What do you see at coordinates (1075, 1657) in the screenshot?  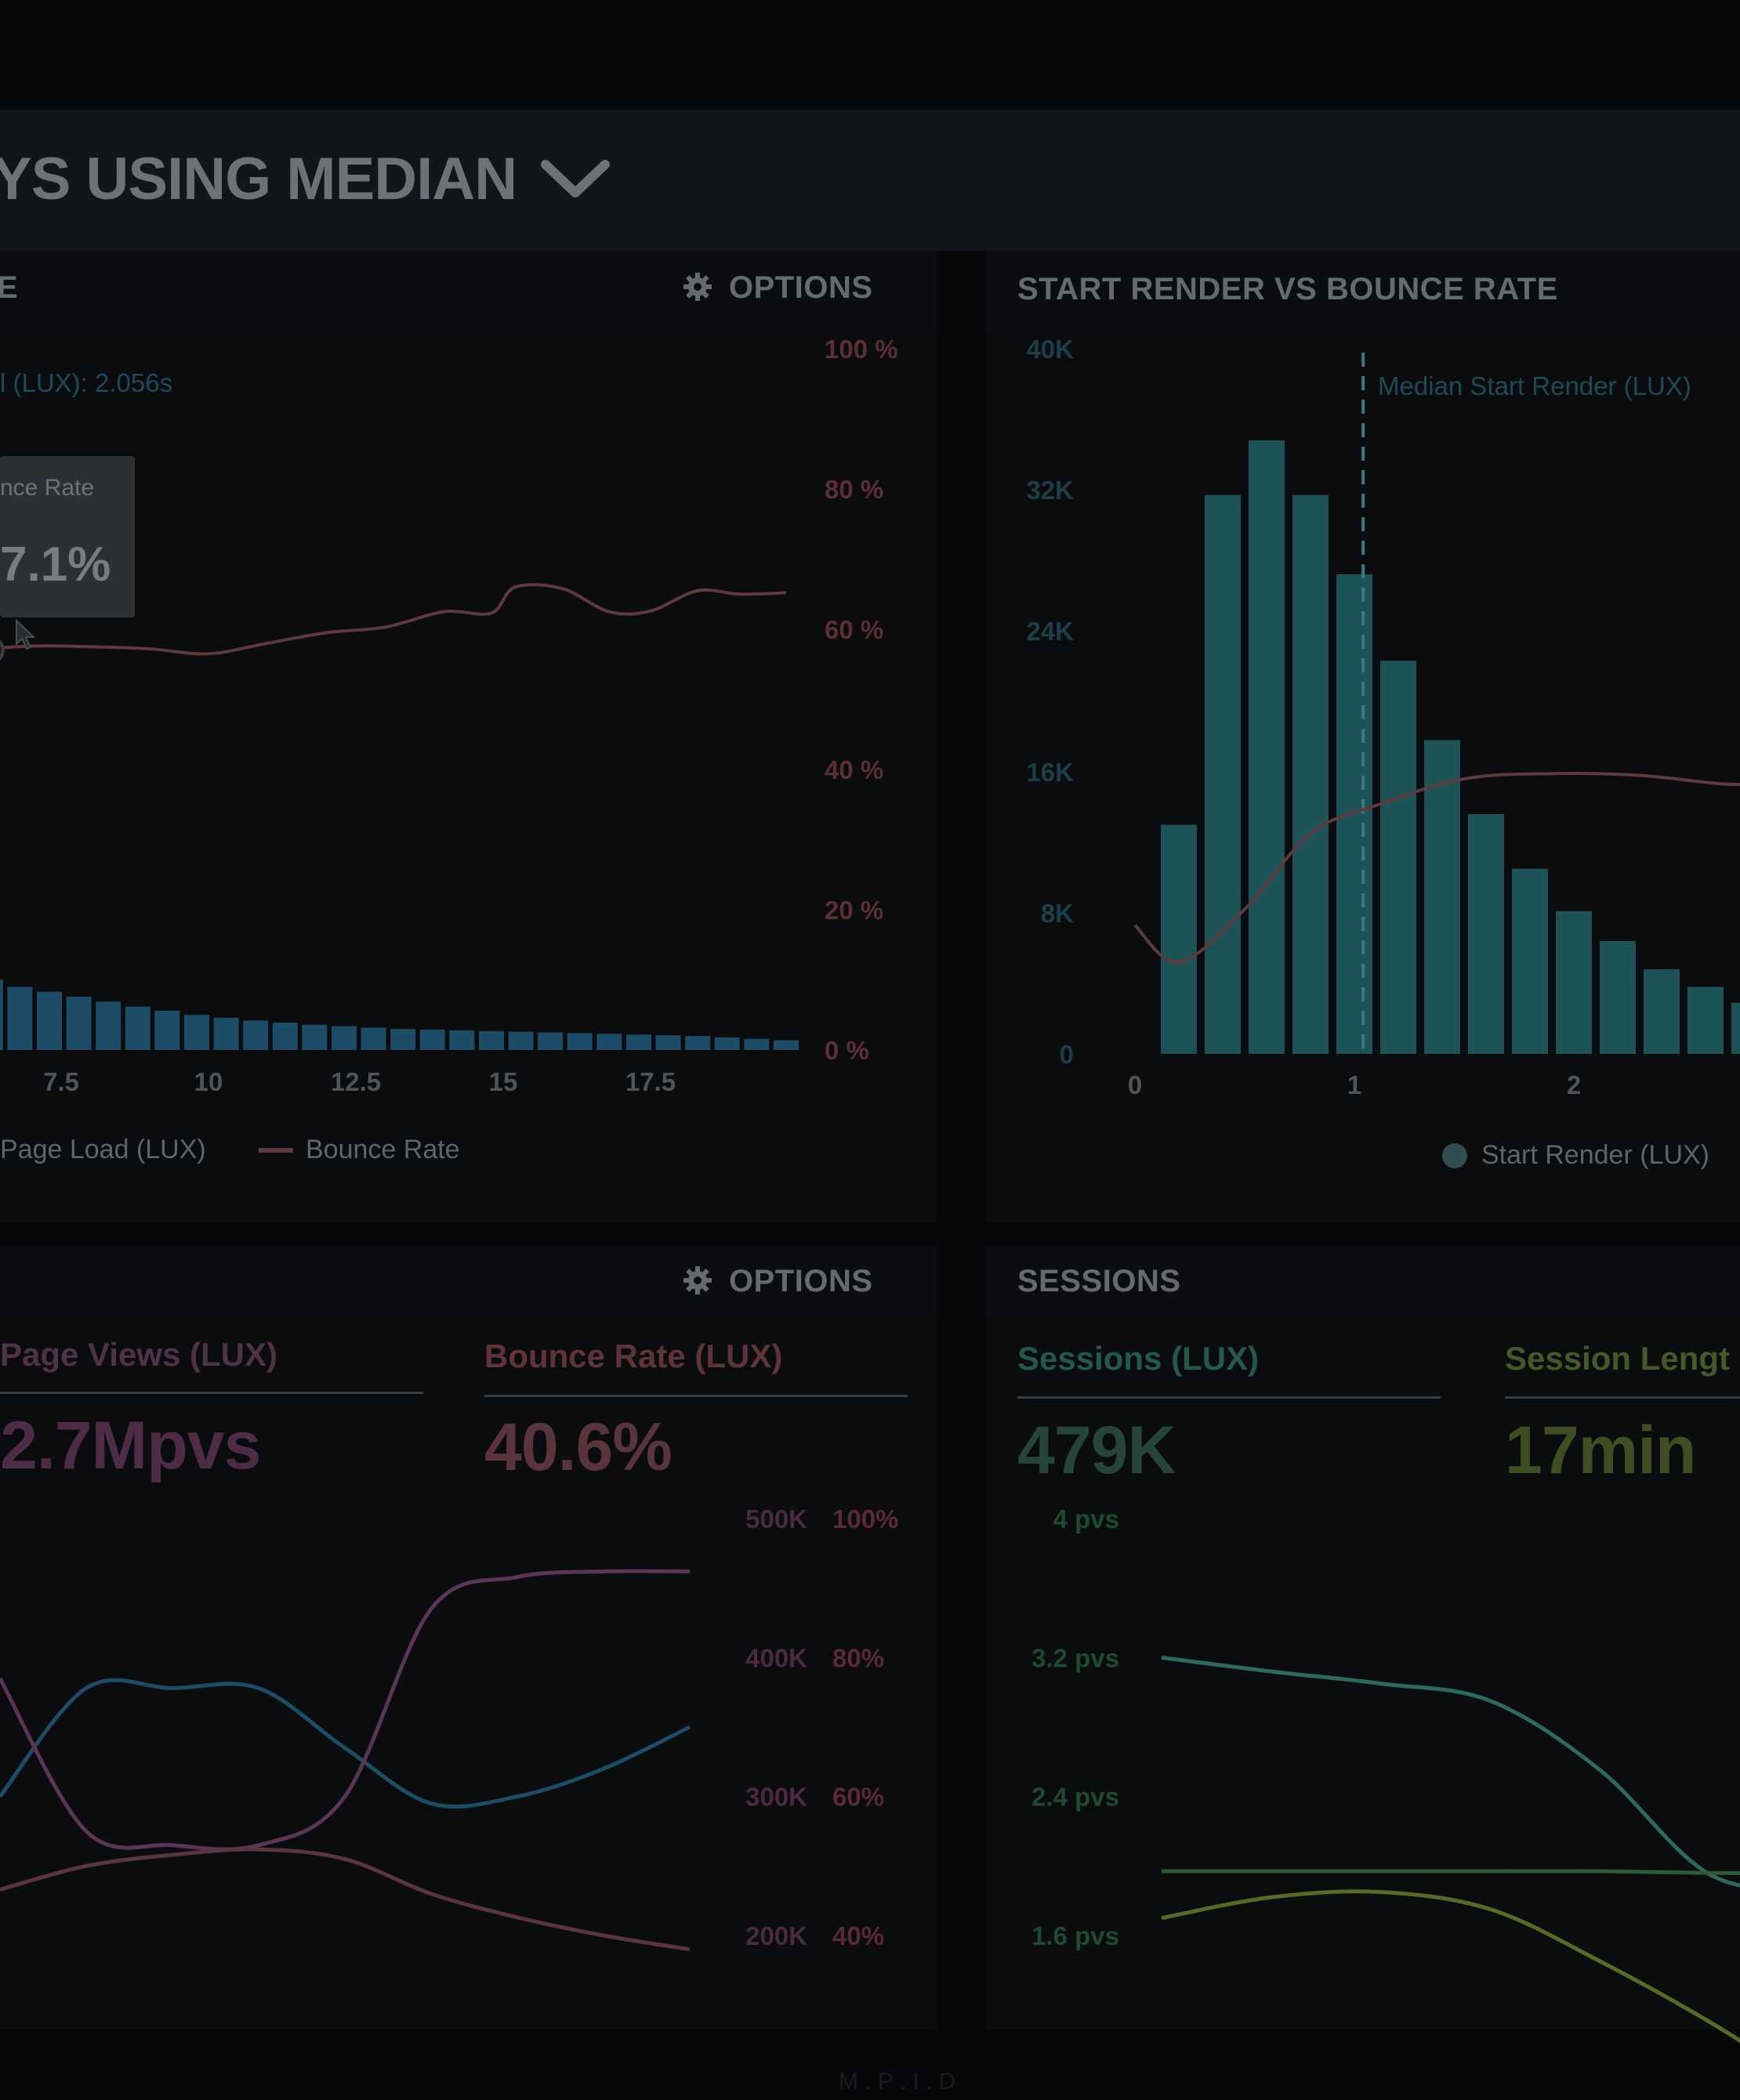 I see `y-tick-label: 3.2 pvs` at bounding box center [1075, 1657].